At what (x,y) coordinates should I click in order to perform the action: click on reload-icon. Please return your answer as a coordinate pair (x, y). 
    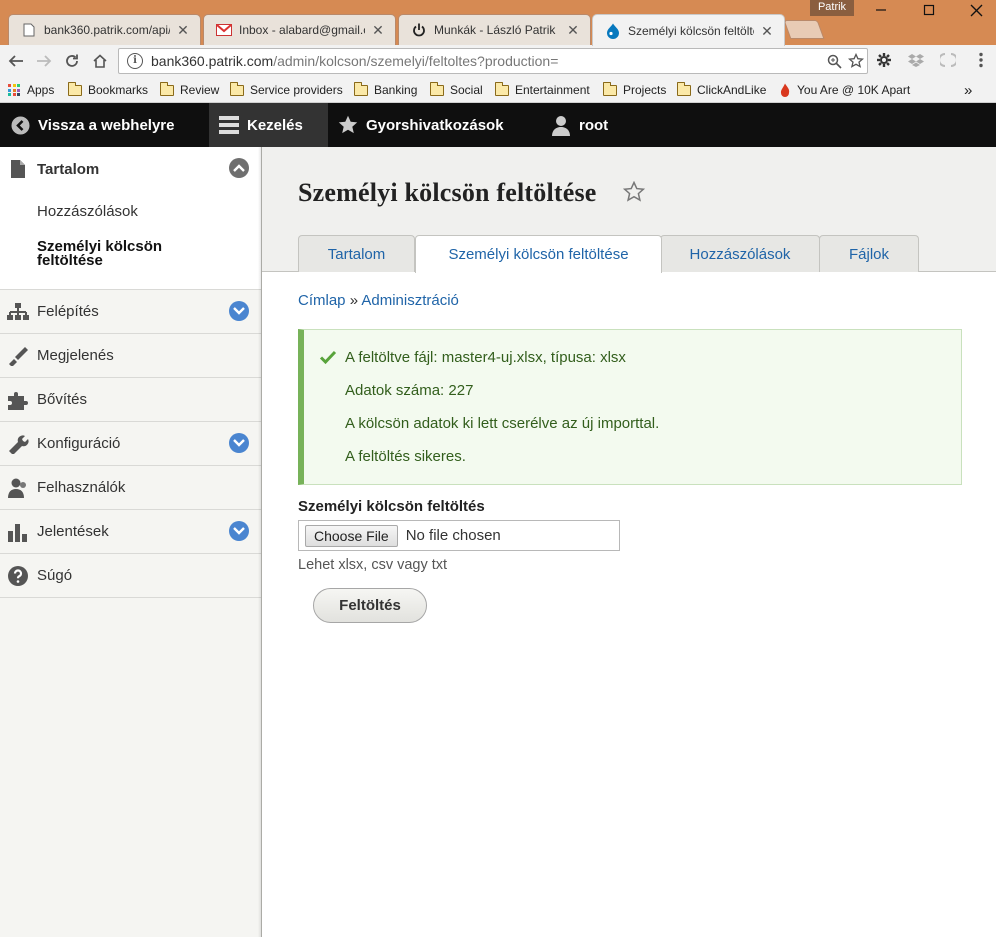
    Looking at the image, I should click on (72, 60).